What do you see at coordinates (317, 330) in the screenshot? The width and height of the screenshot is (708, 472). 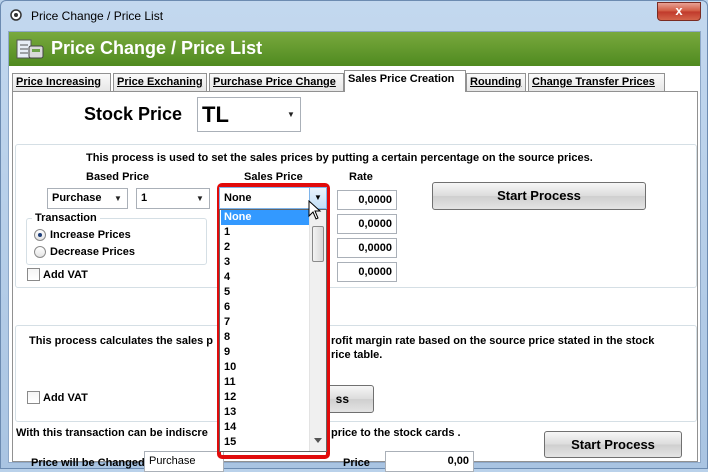 I see `dropdown-scrollbar` at bounding box center [317, 330].